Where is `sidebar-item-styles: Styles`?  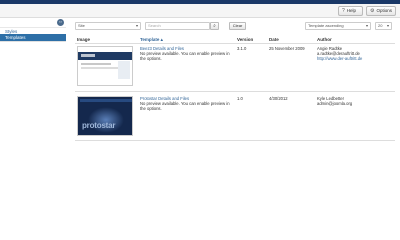 sidebar-item-styles: Styles is located at coordinates (33, 30).